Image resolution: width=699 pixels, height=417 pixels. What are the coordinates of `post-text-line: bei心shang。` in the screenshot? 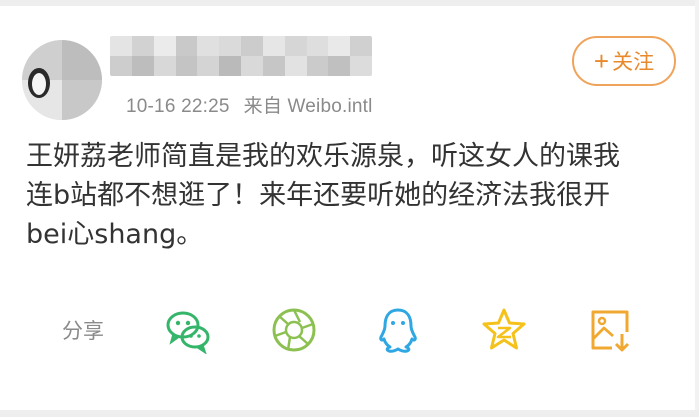 It's located at (115, 234).